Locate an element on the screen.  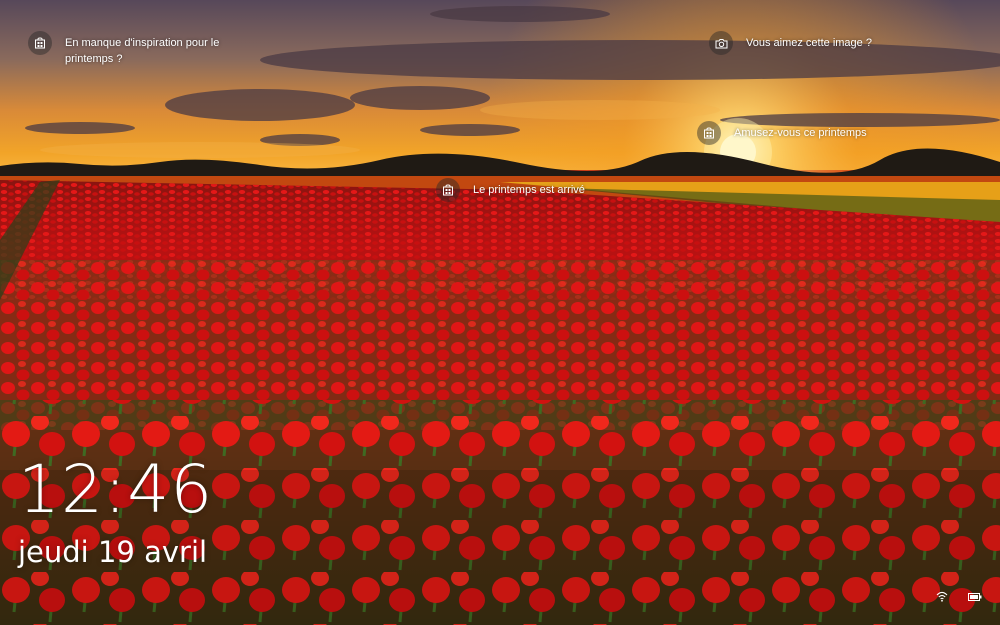
hotspot-spring-fun-text: Amusez-vous ce printemps is located at coordinates (800, 133).